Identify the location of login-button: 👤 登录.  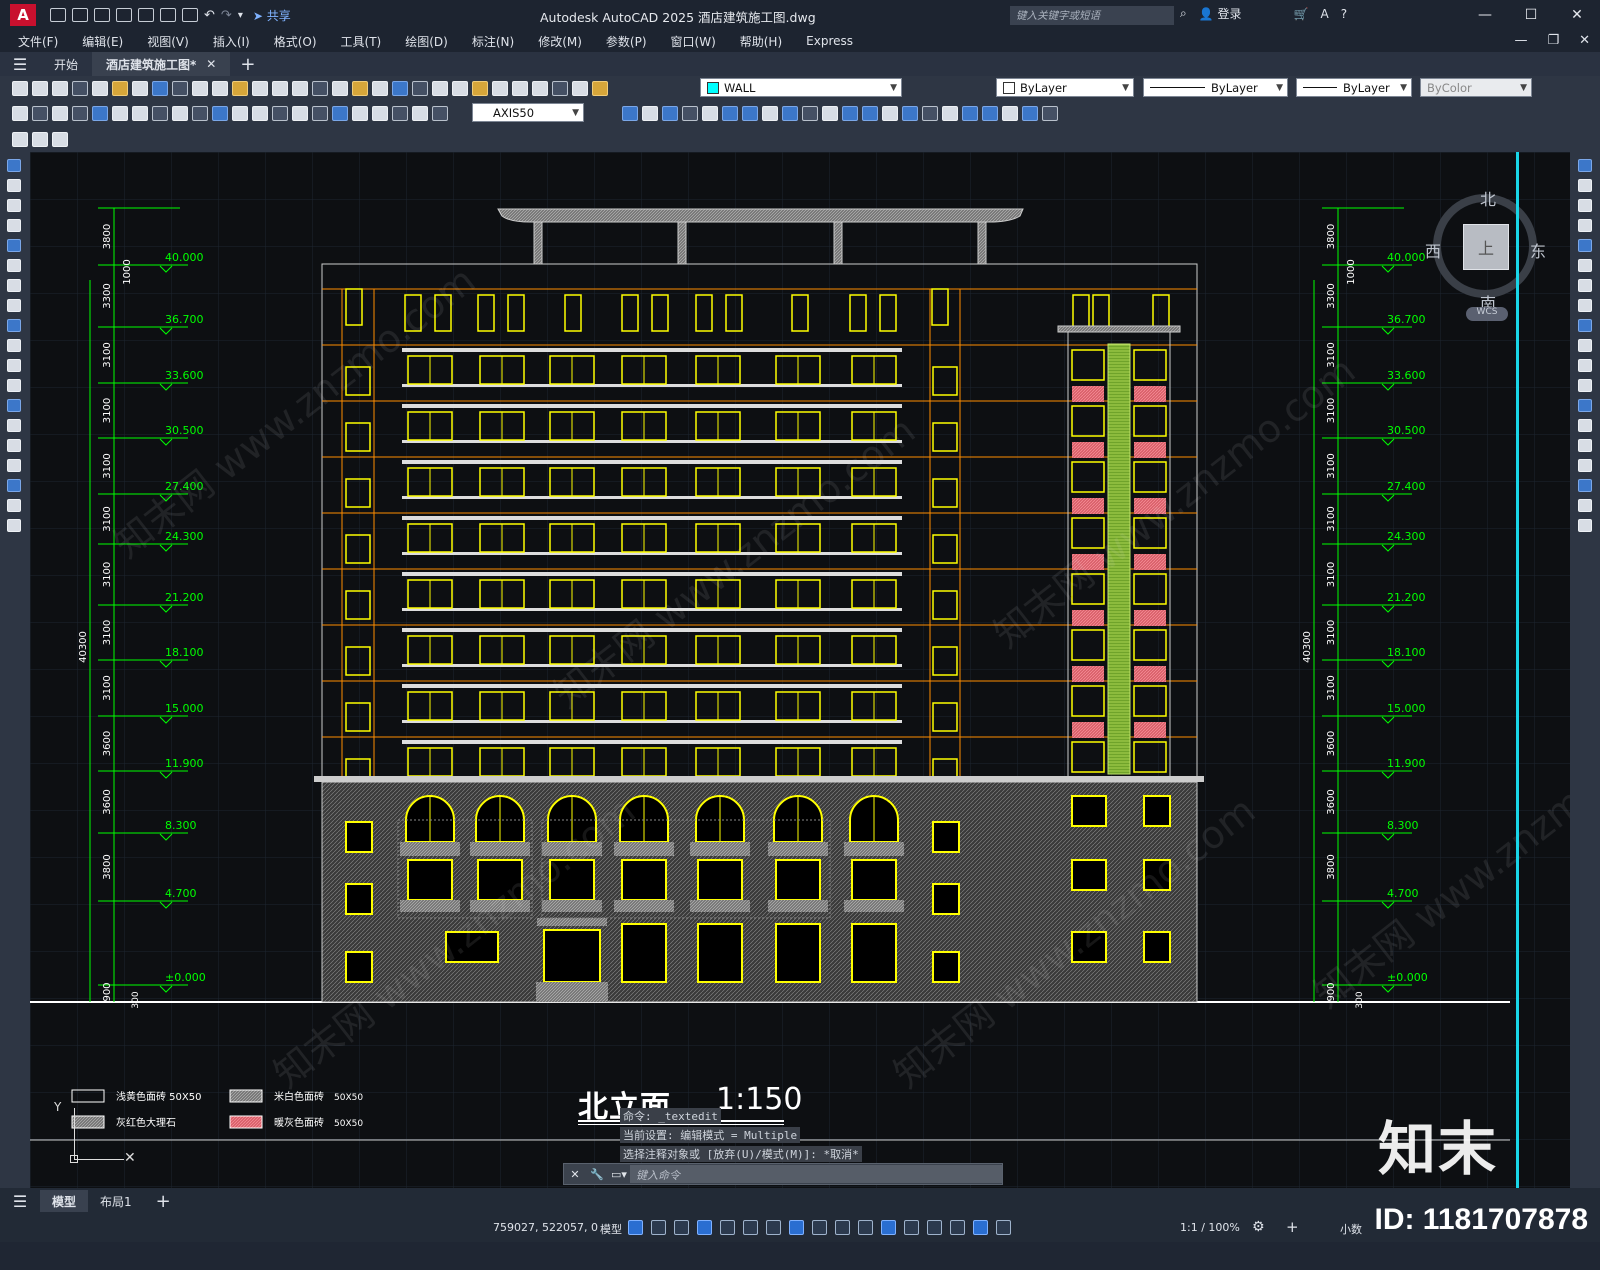
(1220, 13).